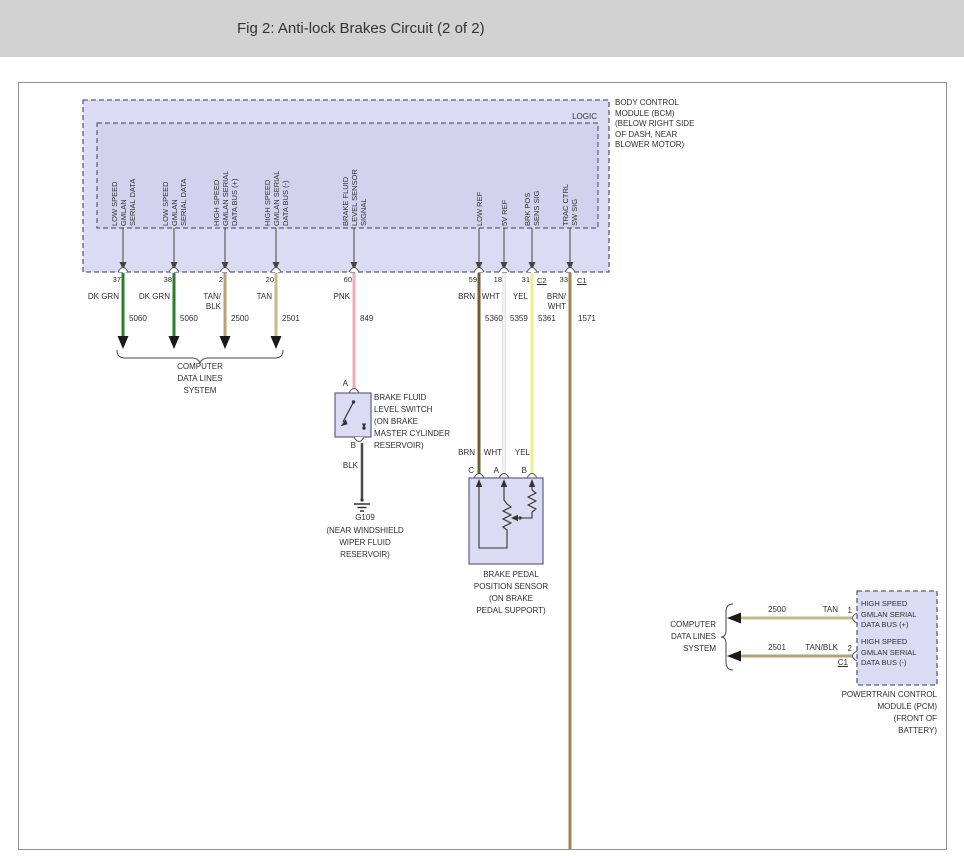  Describe the element at coordinates (123, 202) in the screenshot. I see `bcm-pin-37-function: LOW SPEED GMLAN SERIAL DATA` at that location.